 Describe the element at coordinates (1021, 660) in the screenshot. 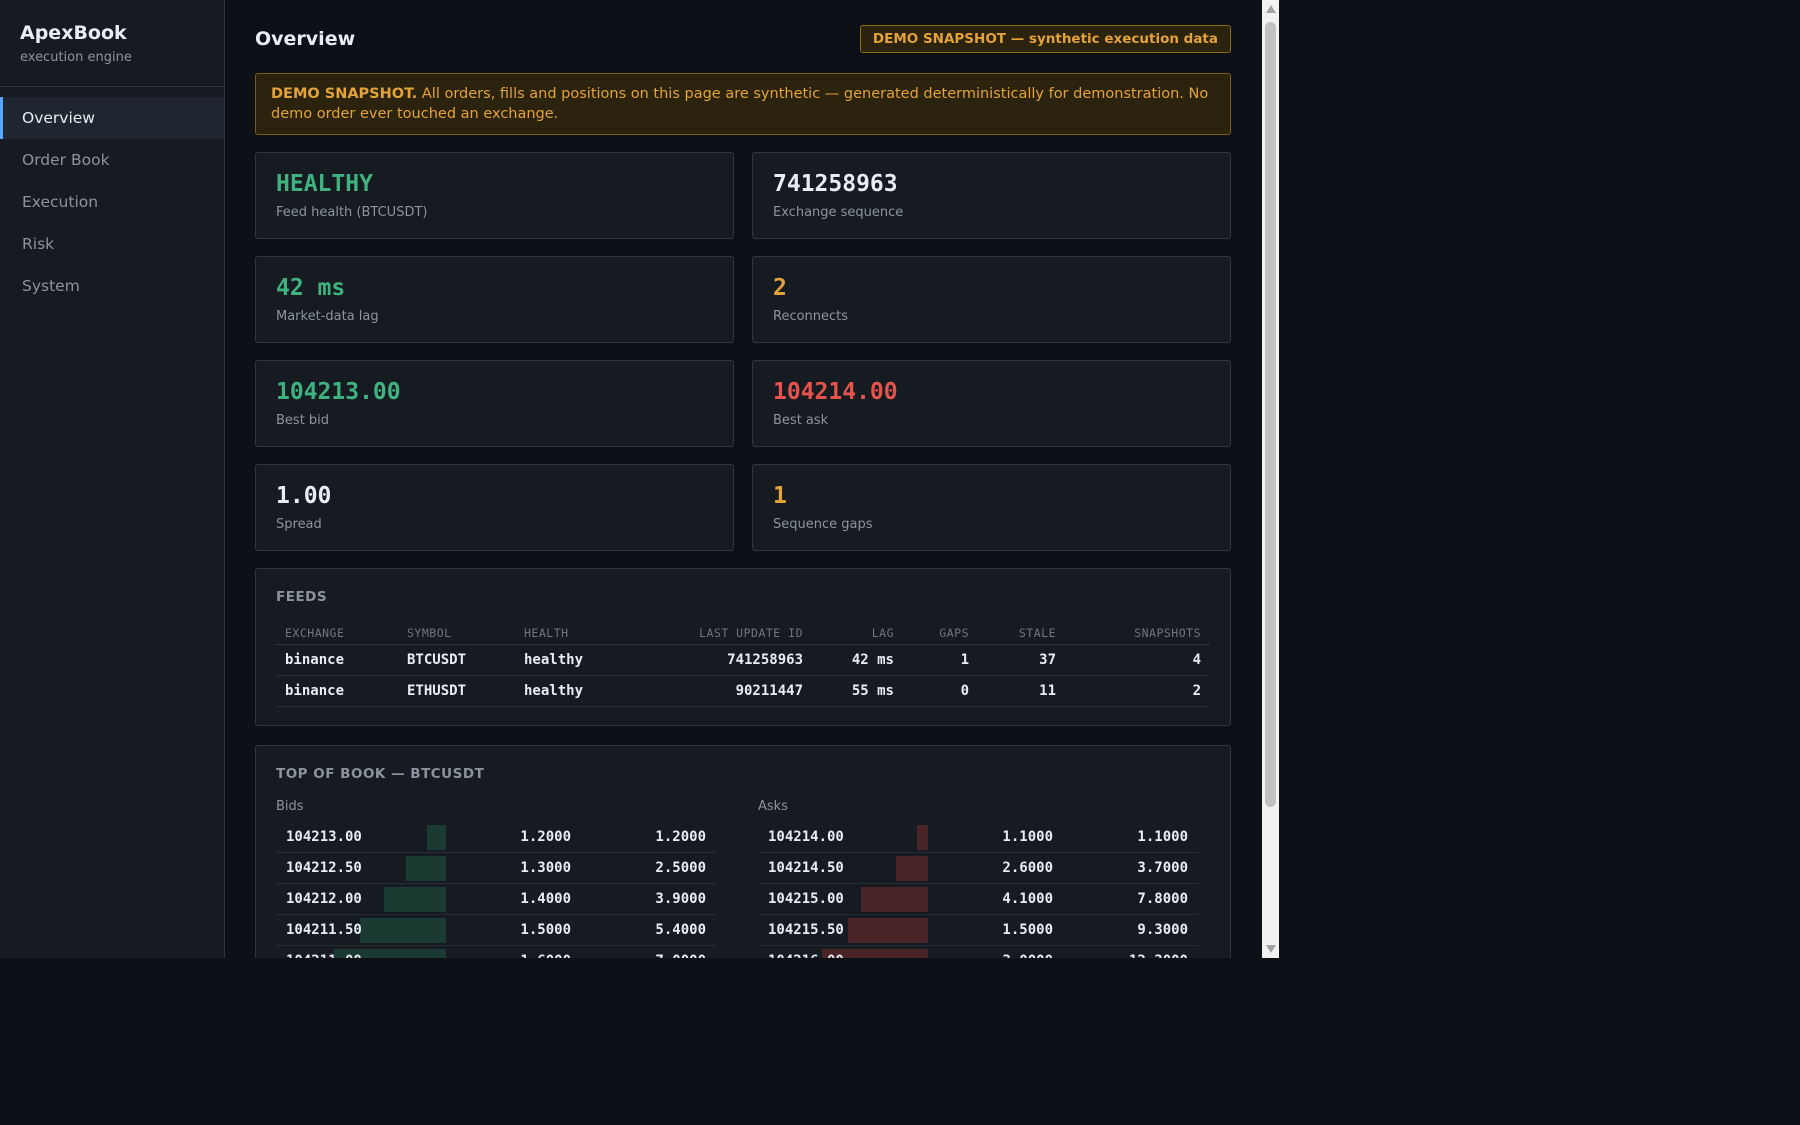

I see `cell-stale: 37` at that location.